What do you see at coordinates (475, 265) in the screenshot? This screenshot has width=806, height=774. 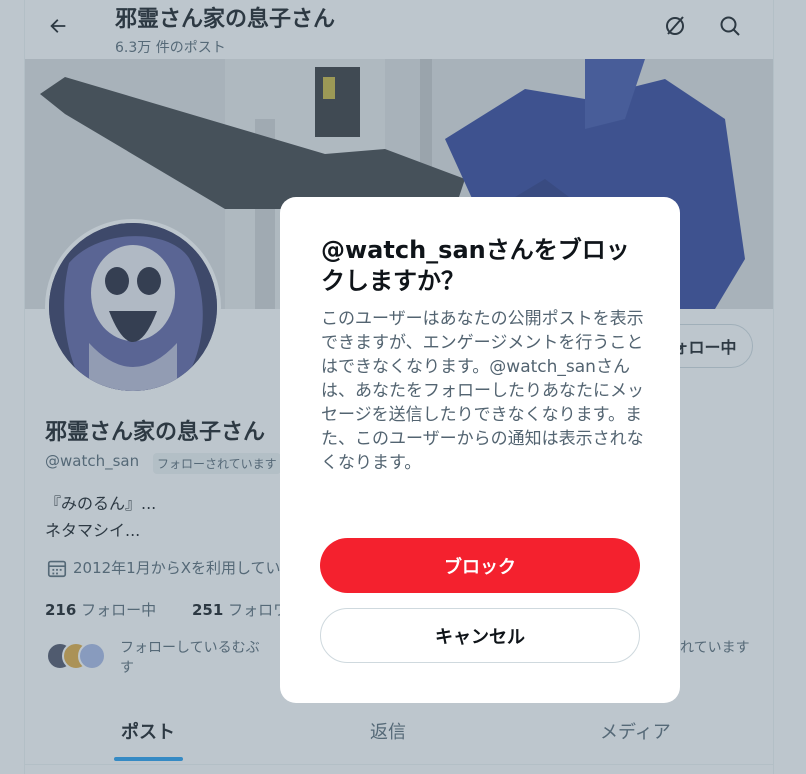 I see `dialog-title: @watch_sanさんをブロックしますか？` at bounding box center [475, 265].